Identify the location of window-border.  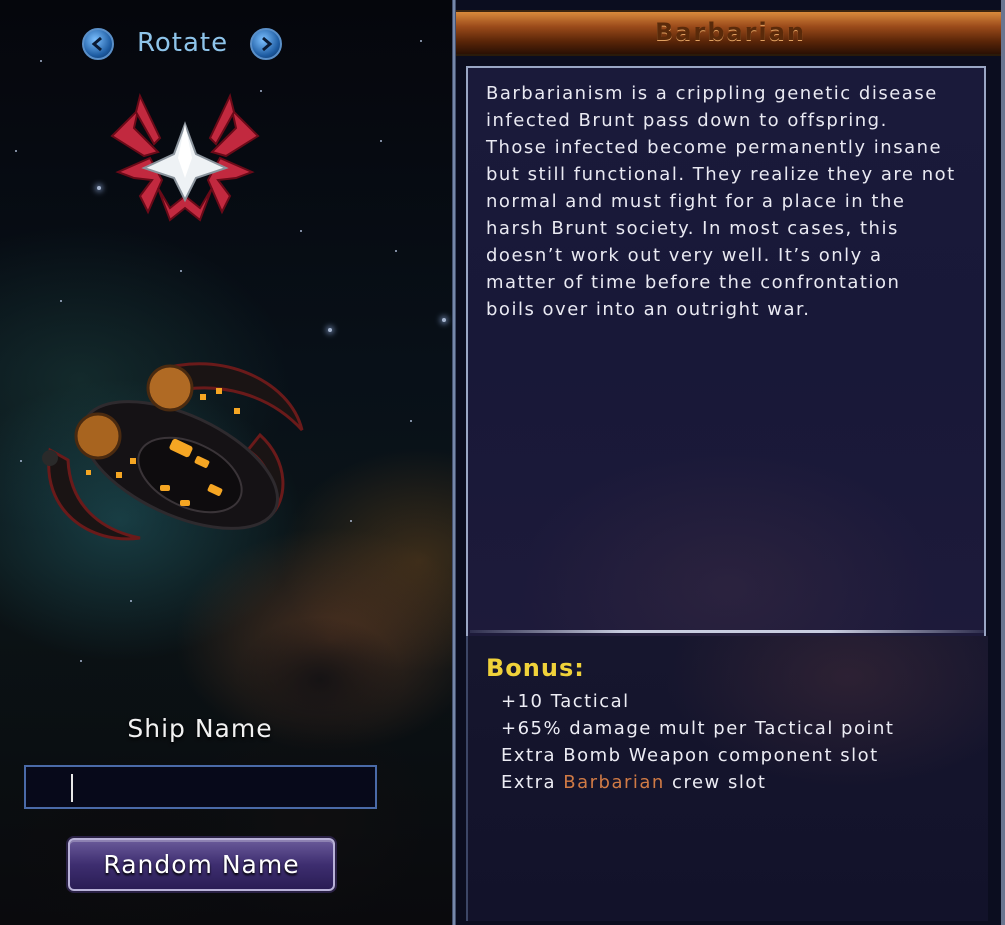
(1003, 462).